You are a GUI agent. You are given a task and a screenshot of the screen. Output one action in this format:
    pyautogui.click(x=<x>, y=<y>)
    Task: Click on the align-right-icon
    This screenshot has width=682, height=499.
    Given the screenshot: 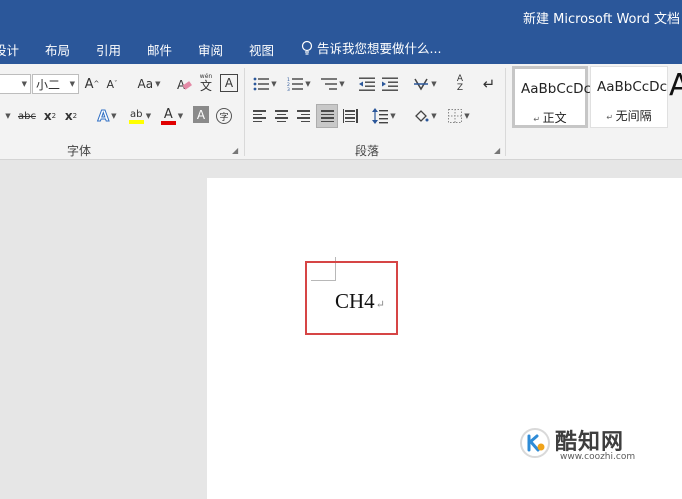 What is the action you would take?
    pyautogui.click(x=303, y=116)
    